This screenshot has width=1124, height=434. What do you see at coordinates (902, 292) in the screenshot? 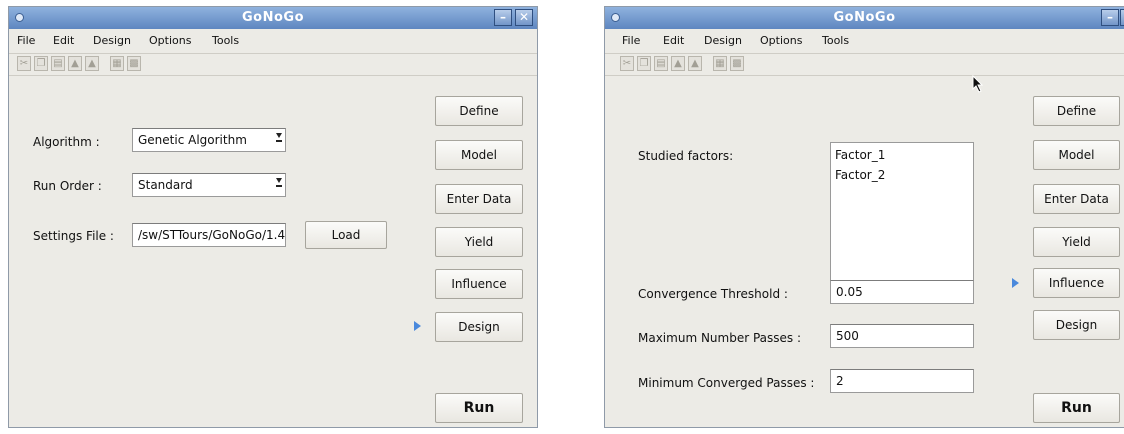
I see `convergence-threshold-input: 0.05` at bounding box center [902, 292].